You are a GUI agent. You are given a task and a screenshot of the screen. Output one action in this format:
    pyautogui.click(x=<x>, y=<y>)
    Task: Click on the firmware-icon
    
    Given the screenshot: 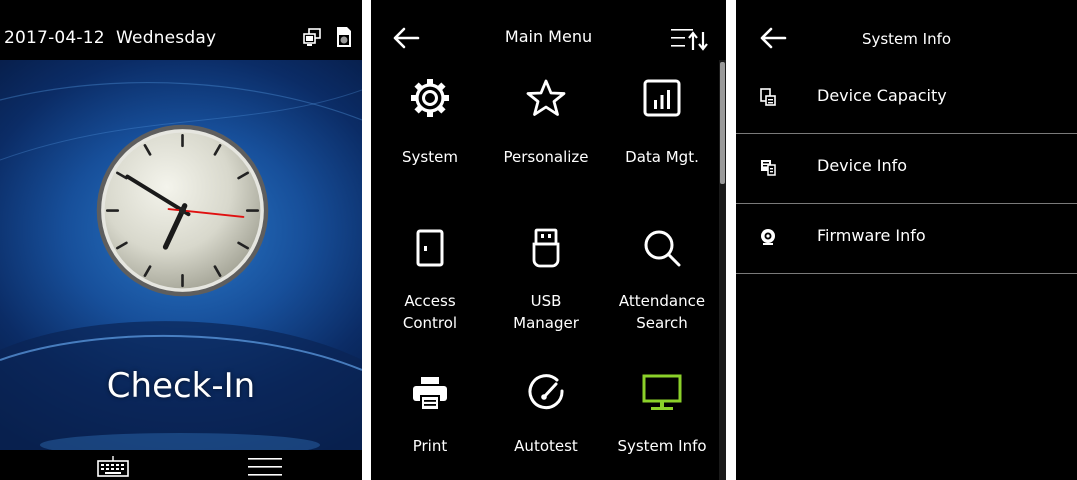 What is the action you would take?
    pyautogui.click(x=768, y=237)
    